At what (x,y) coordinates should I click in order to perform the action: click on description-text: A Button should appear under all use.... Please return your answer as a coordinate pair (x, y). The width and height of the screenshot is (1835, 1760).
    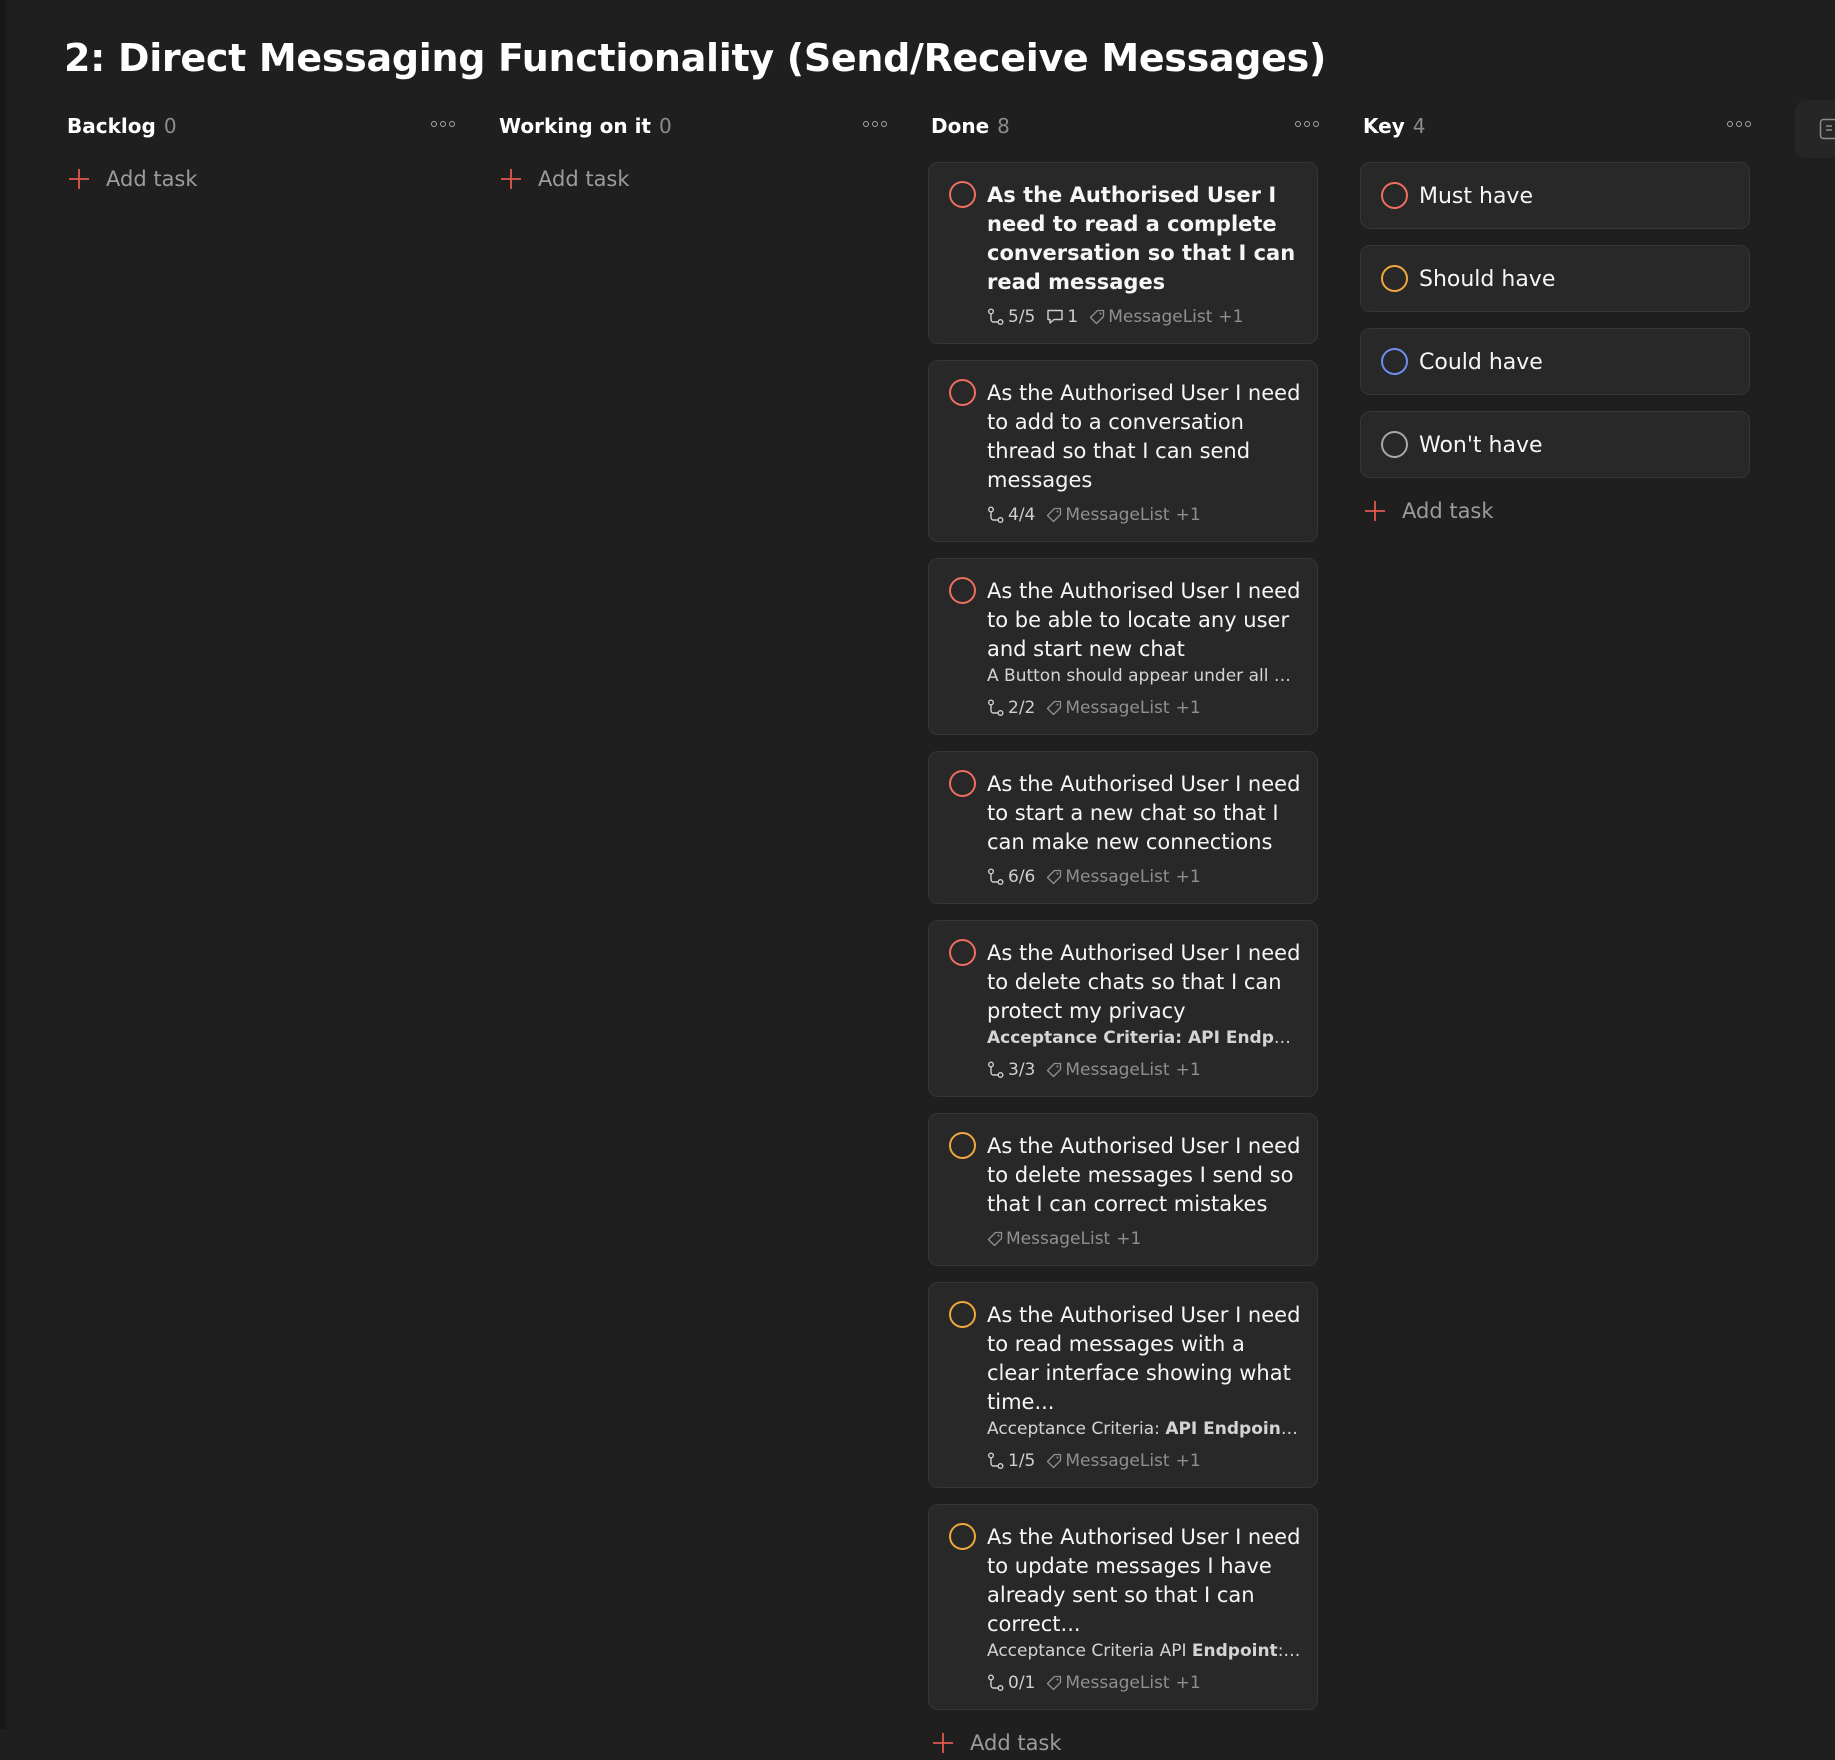
    Looking at the image, I should click on (1144, 676).